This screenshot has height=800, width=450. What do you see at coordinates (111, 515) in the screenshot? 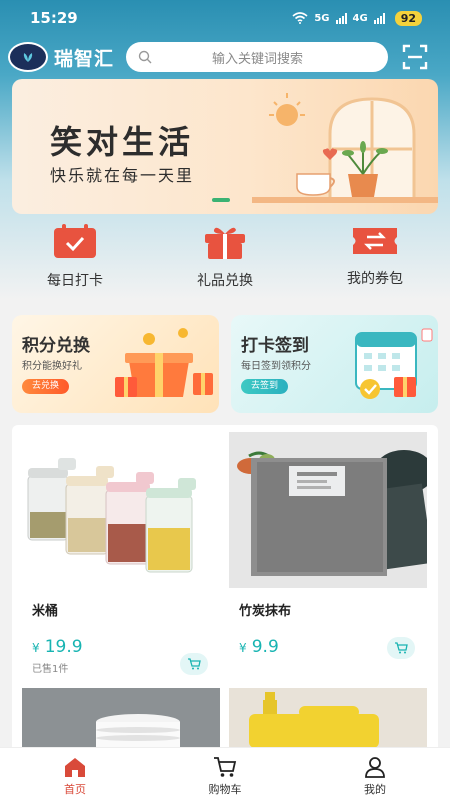
I see `rice-bucket-image` at bounding box center [111, 515].